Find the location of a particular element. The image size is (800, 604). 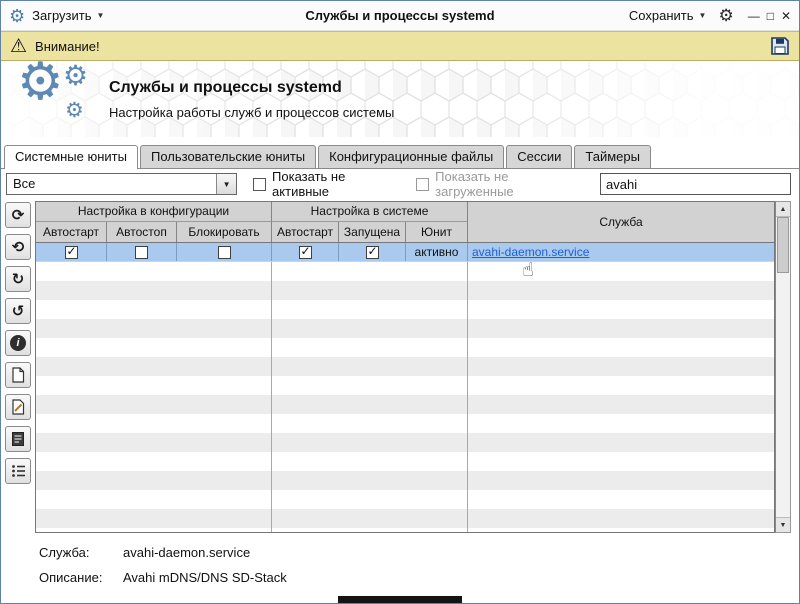

unit-file-button is located at coordinates (18, 375).